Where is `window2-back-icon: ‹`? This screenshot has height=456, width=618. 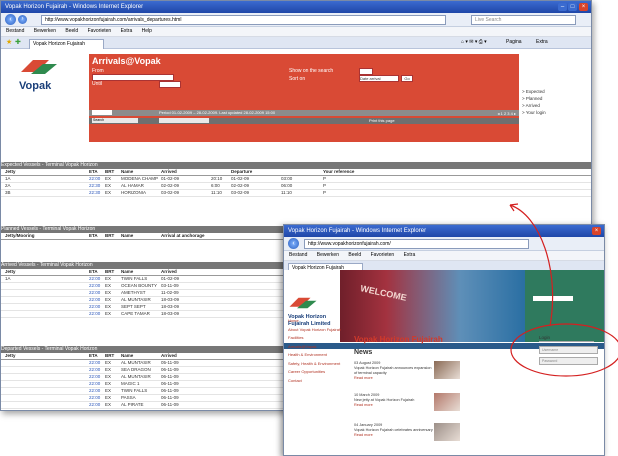 window2-back-icon: ‹ is located at coordinates (293, 243).